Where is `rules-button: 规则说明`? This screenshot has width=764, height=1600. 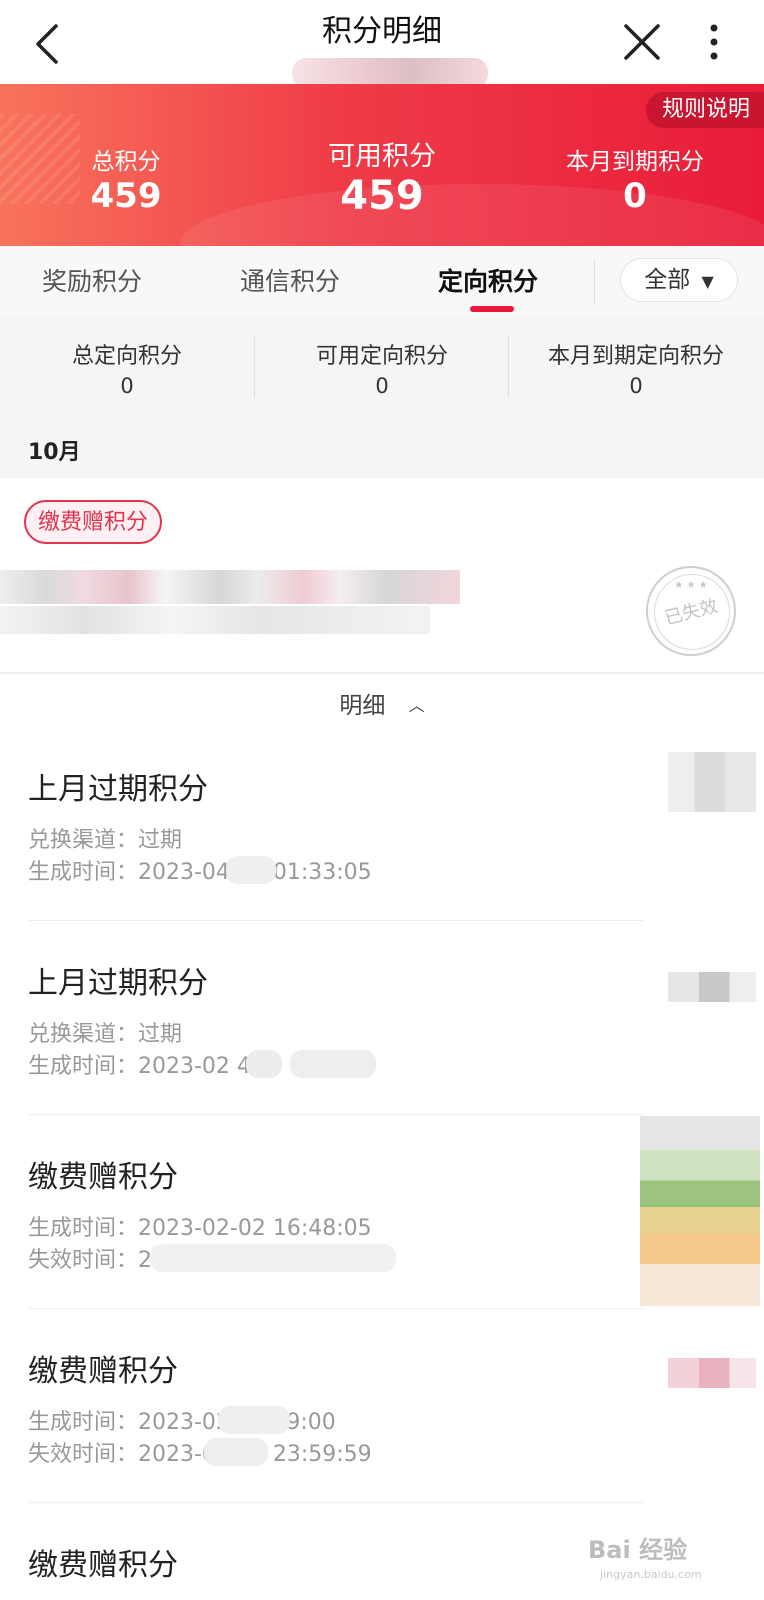
rules-button: 规则说明 is located at coordinates (704, 110).